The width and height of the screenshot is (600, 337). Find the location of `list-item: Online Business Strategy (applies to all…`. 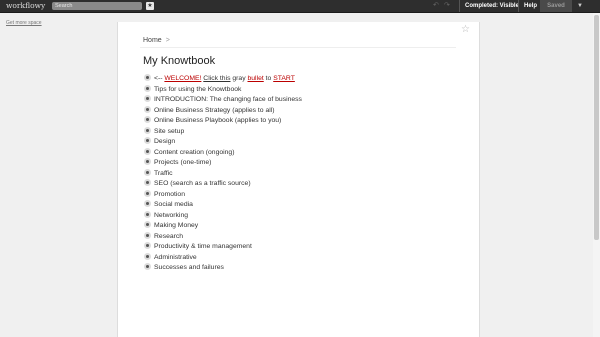

list-item: Online Business Strategy (applies to all… is located at coordinates (223, 111).